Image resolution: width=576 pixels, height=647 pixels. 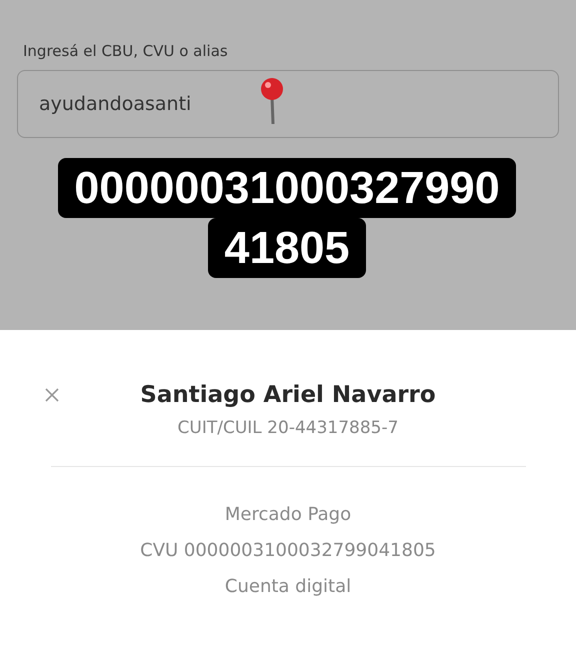 What do you see at coordinates (288, 551) in the screenshot?
I see `cvu-number: CVU 0000003100032799041805` at bounding box center [288, 551].